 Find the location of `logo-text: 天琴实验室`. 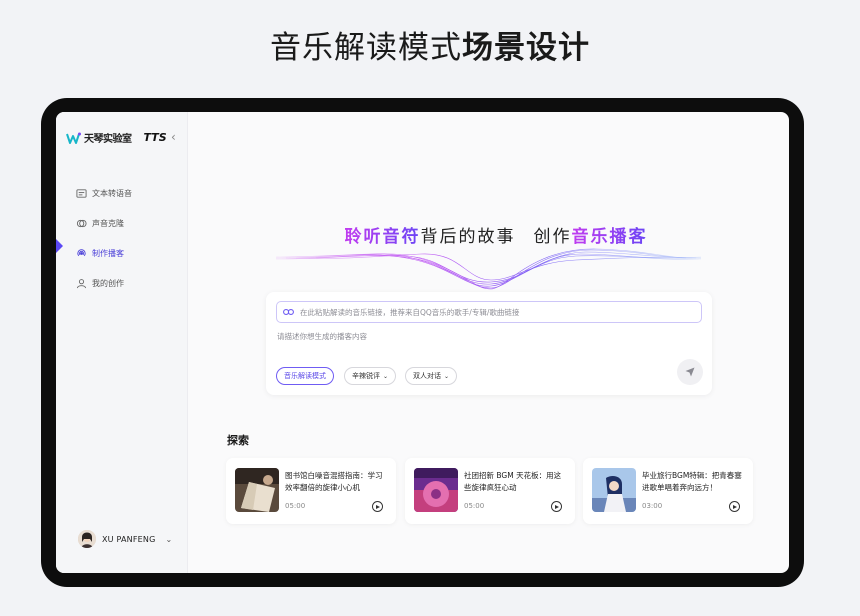

logo-text: 天琴实验室 is located at coordinates (108, 139).